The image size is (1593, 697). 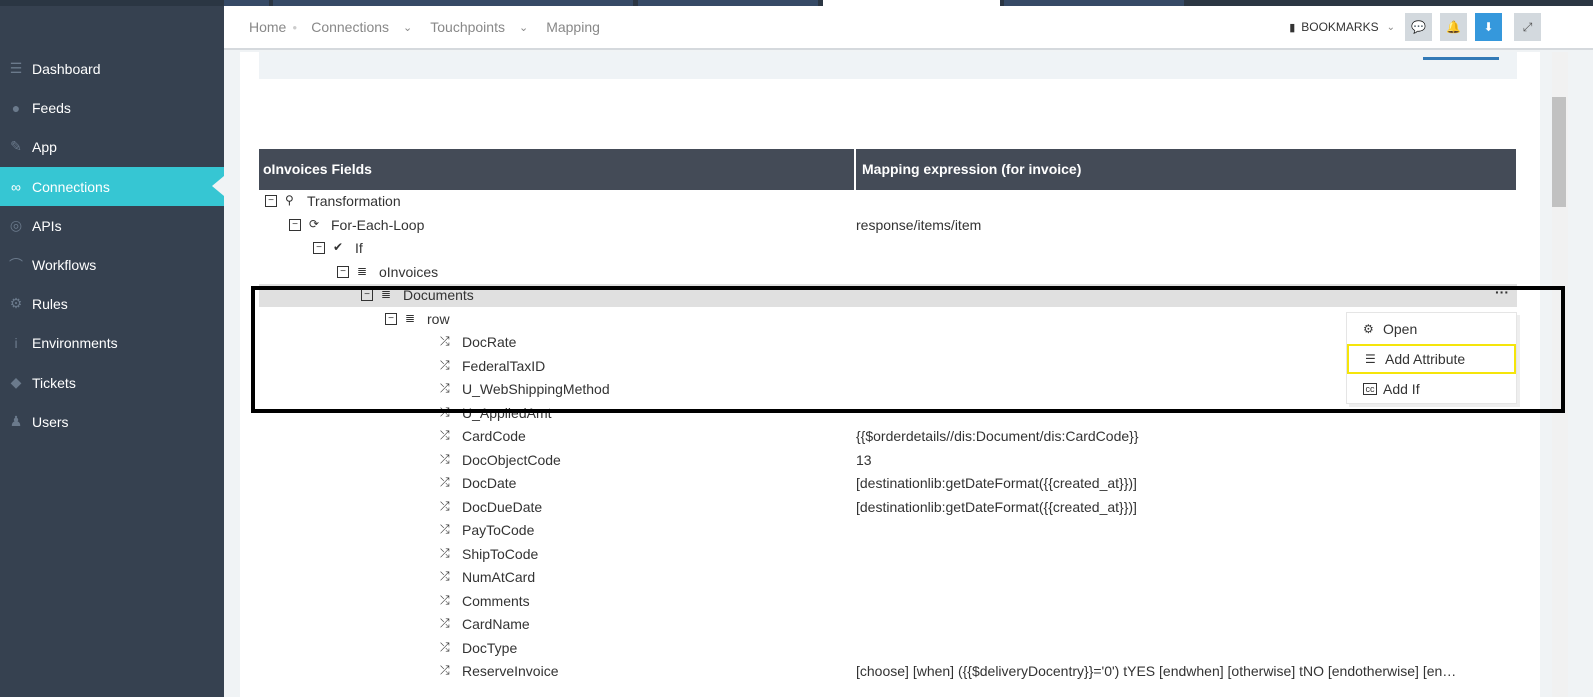 I want to click on workflow-icon: ⌒, so click(x=16, y=264).